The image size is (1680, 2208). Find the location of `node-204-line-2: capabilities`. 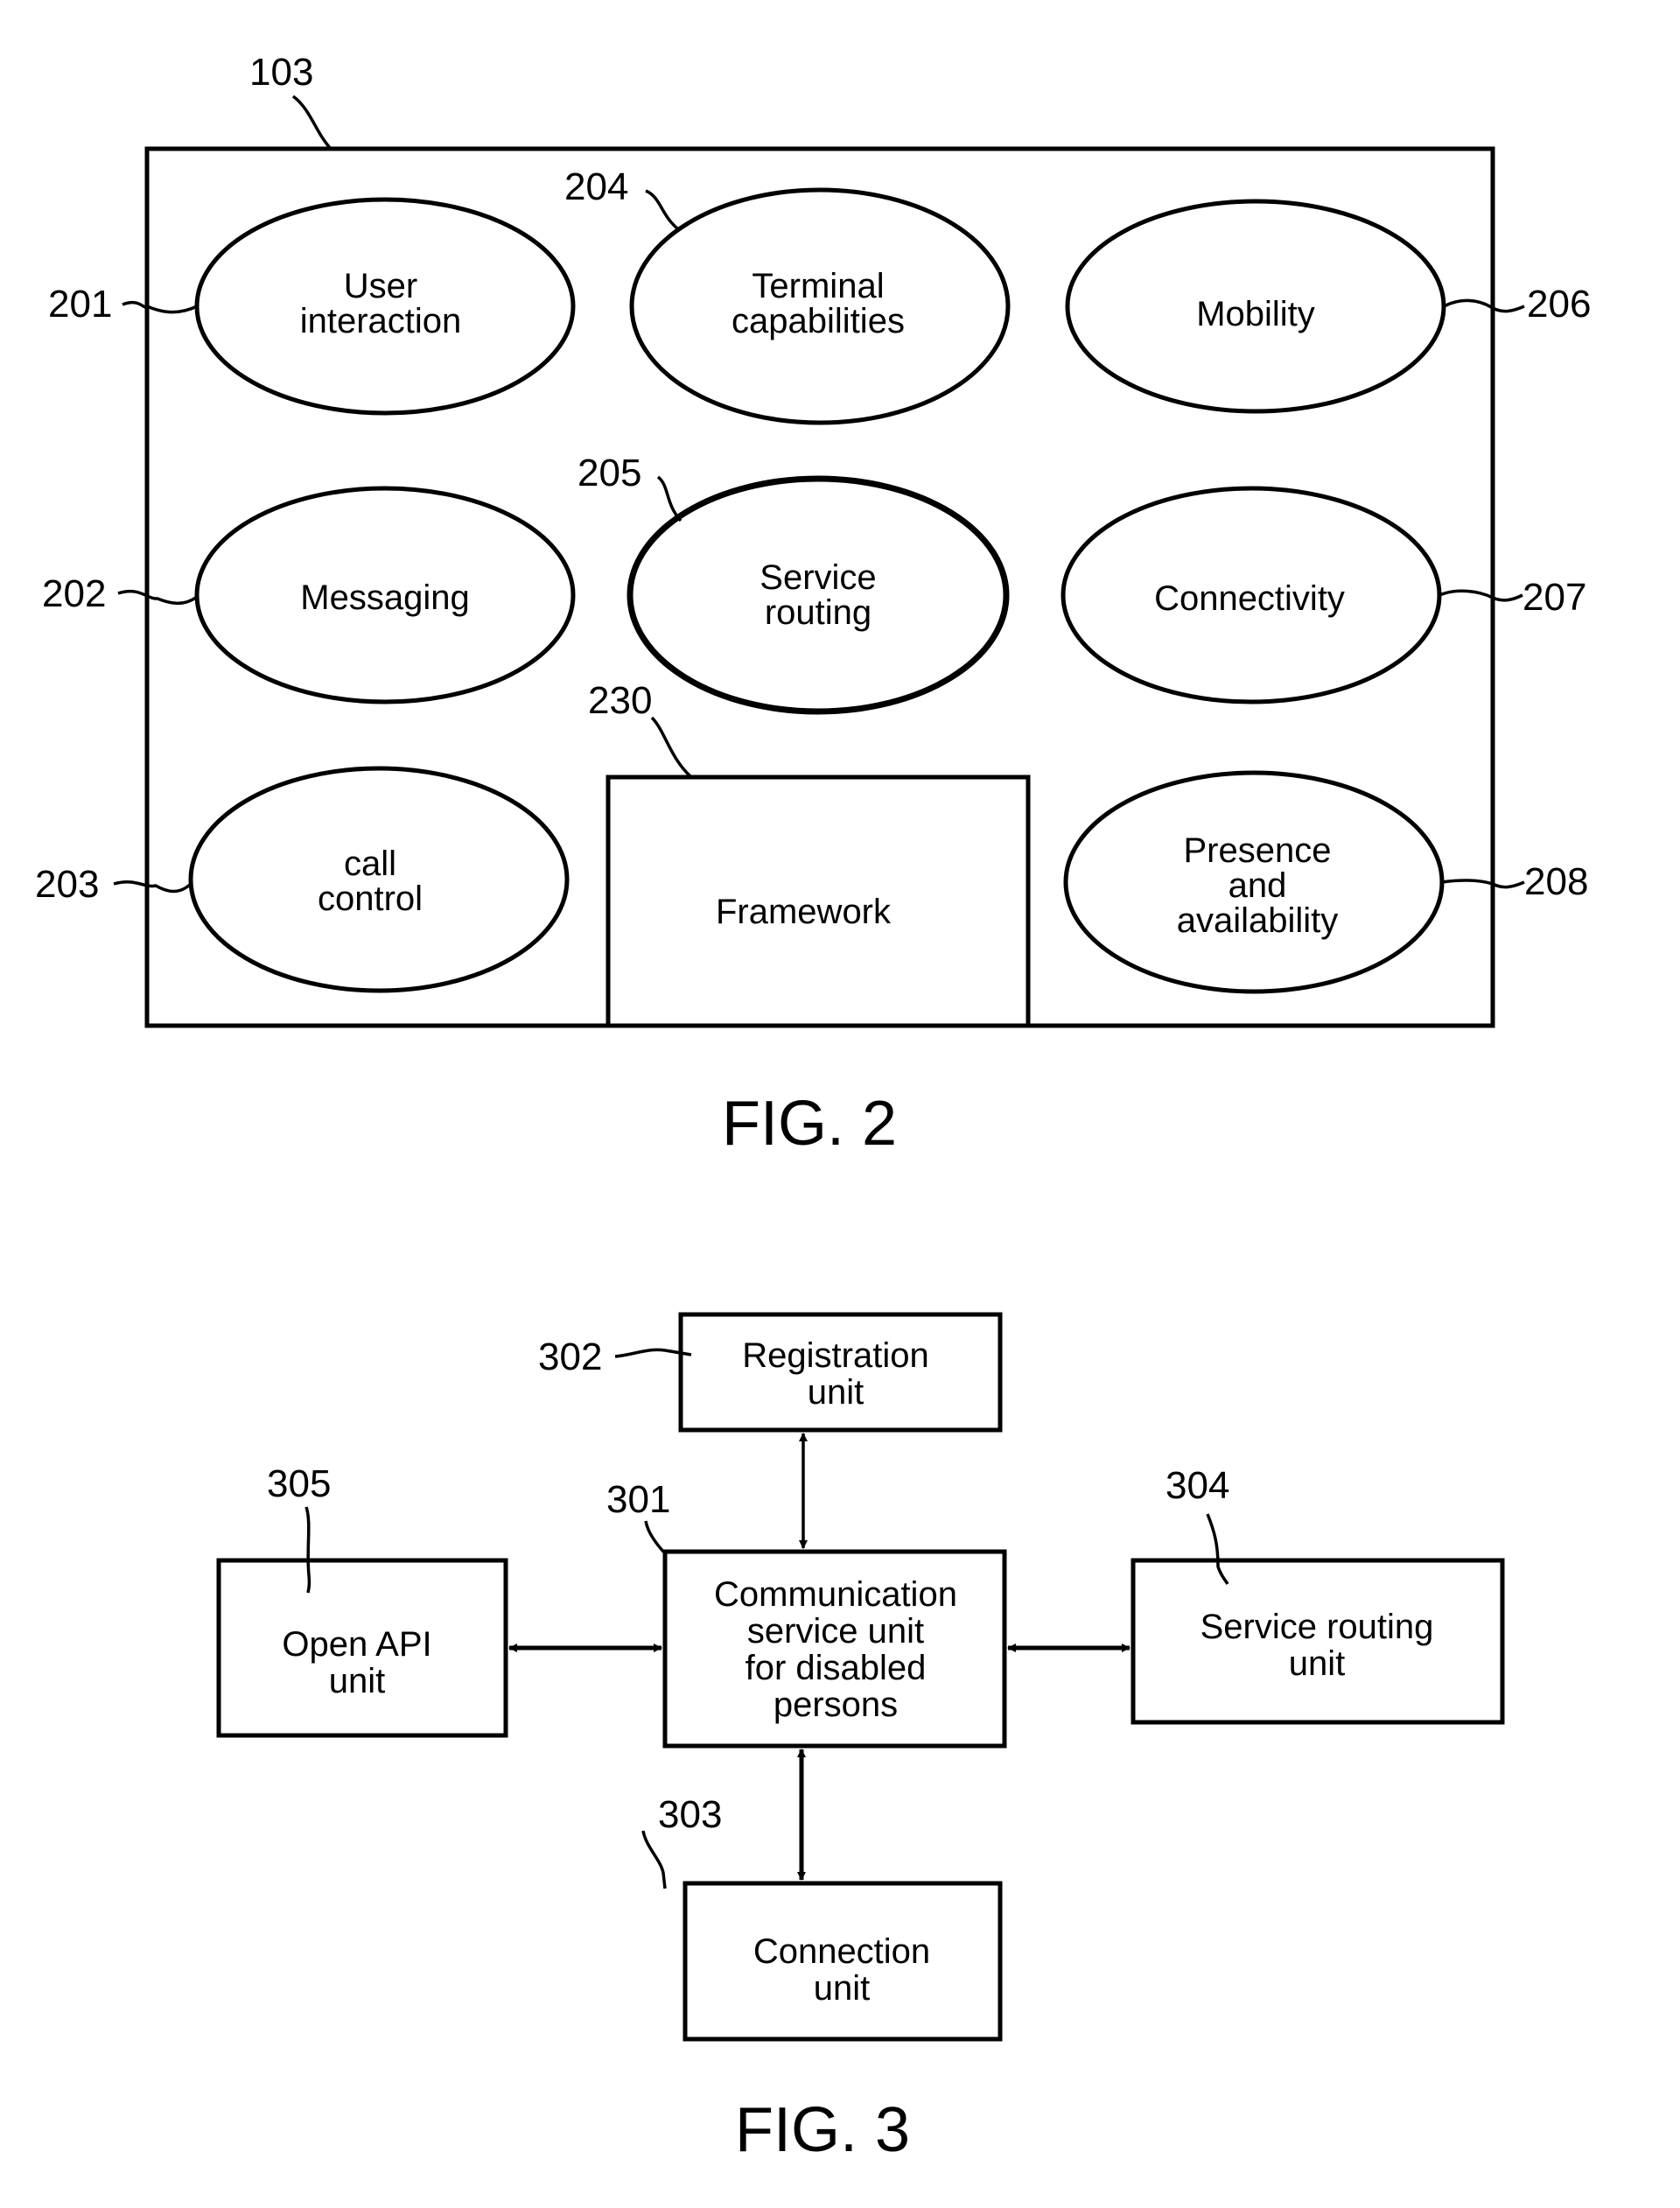

node-204-line-2: capabilities is located at coordinates (818, 321).